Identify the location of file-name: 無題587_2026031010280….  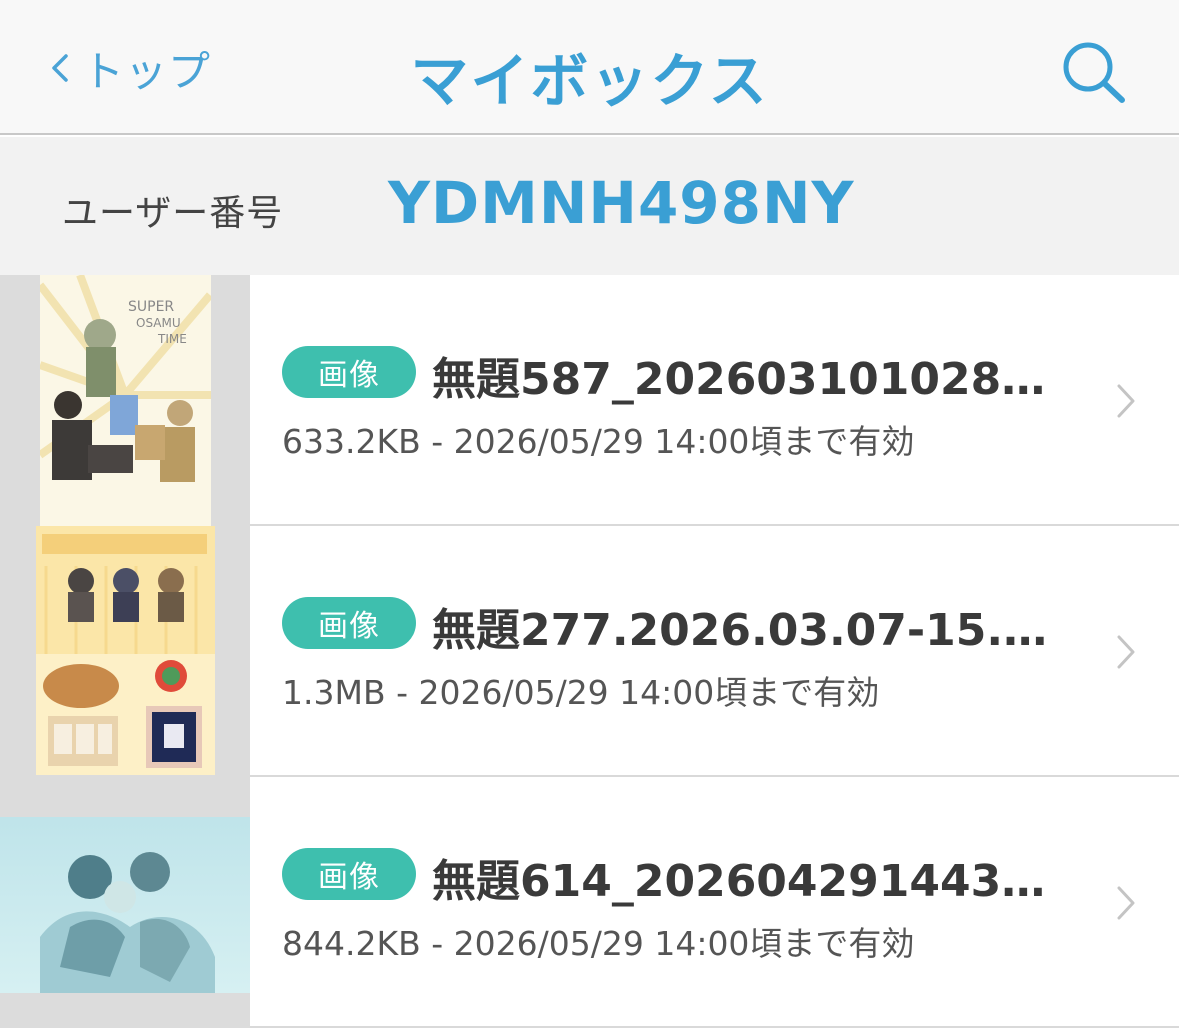
(752, 379).